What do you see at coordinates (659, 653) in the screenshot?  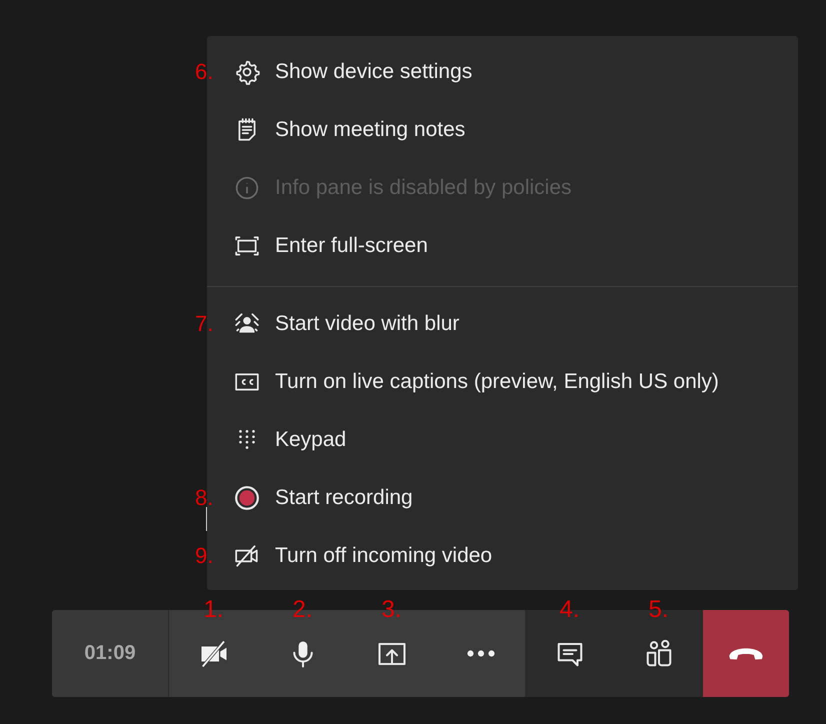 I see `people-icon` at bounding box center [659, 653].